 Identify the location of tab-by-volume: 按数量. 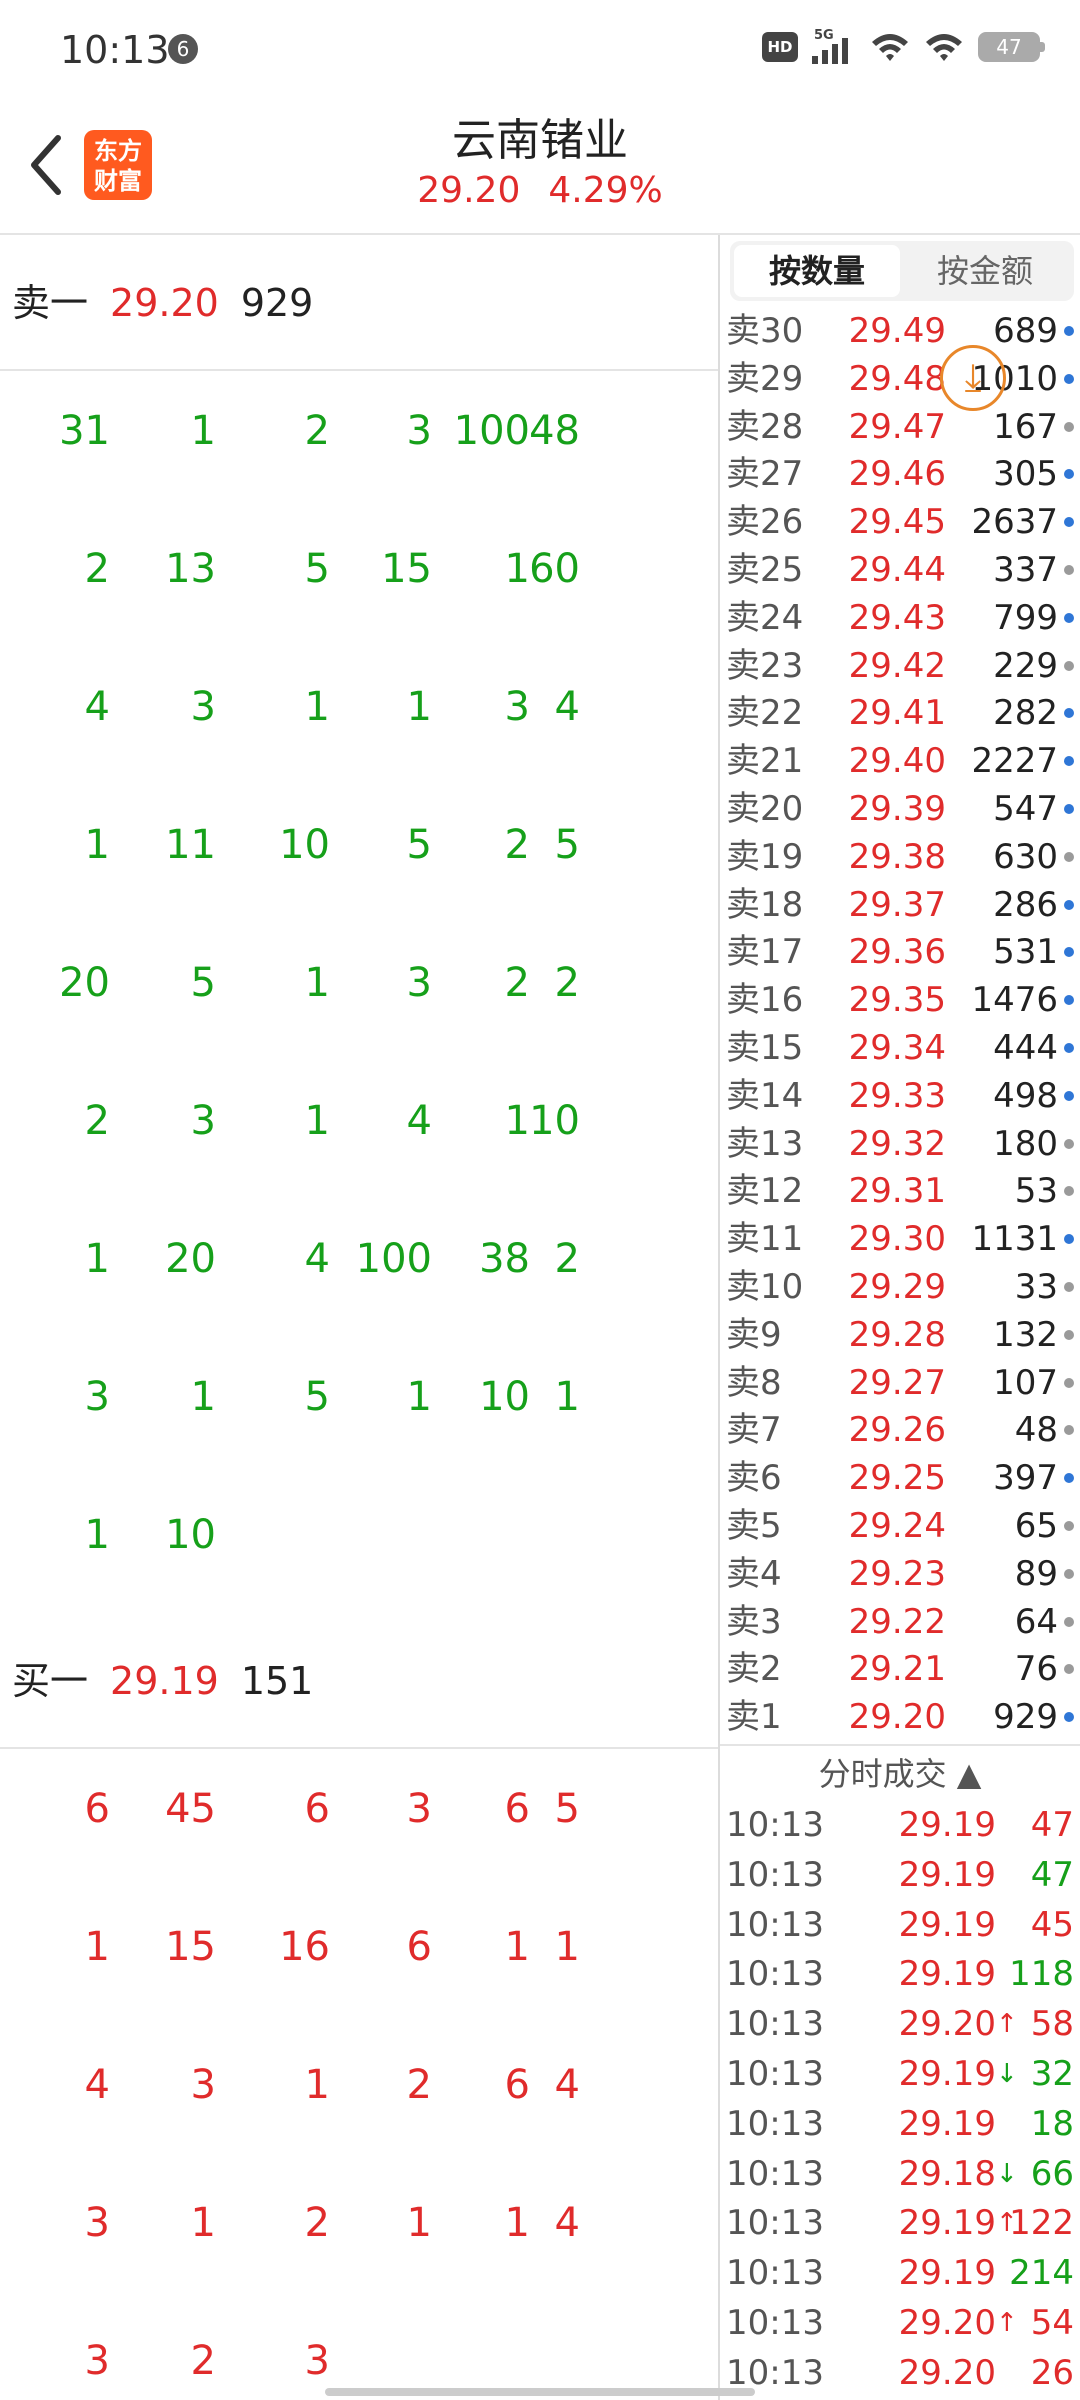
(817, 271).